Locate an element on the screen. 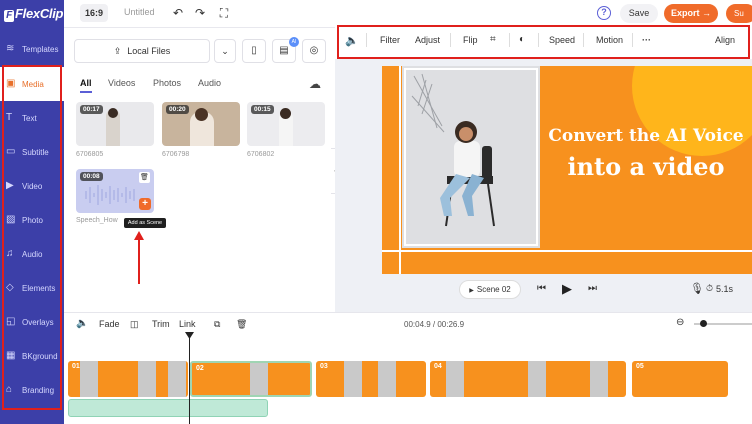  timeline-clip: 04 is located at coordinates (528, 379).